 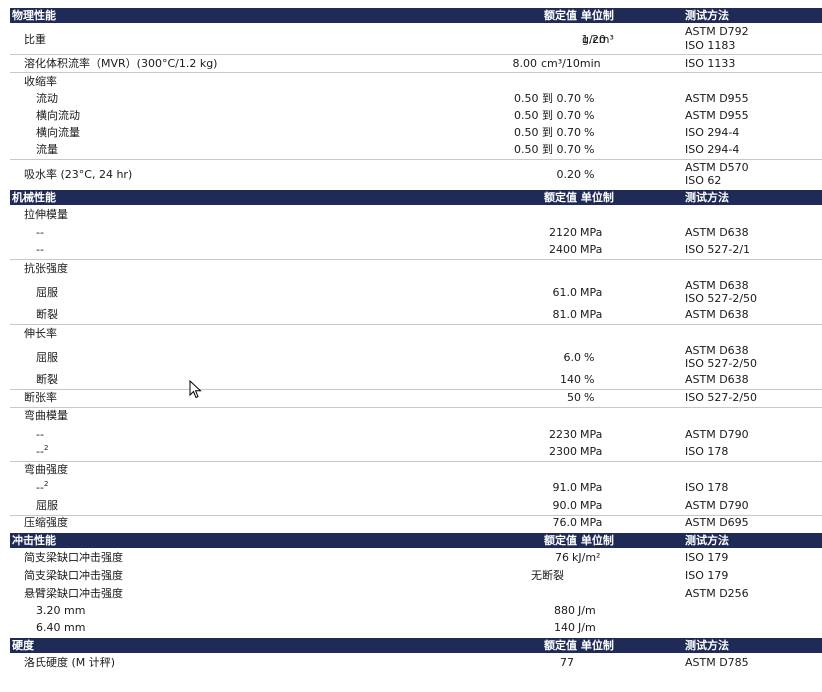 What do you see at coordinates (717, 434) in the screenshot?
I see `test-method: ASTM D790` at bounding box center [717, 434].